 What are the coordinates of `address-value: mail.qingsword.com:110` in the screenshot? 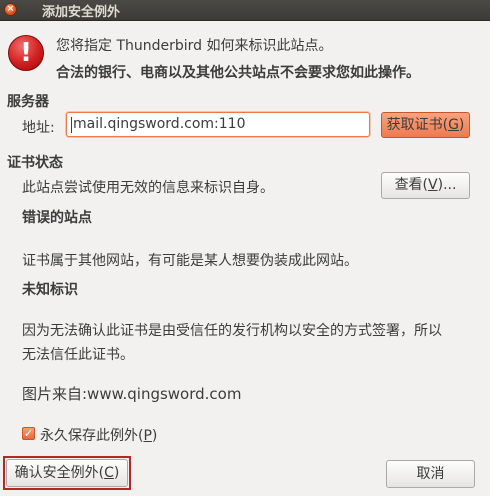 It's located at (159, 124).